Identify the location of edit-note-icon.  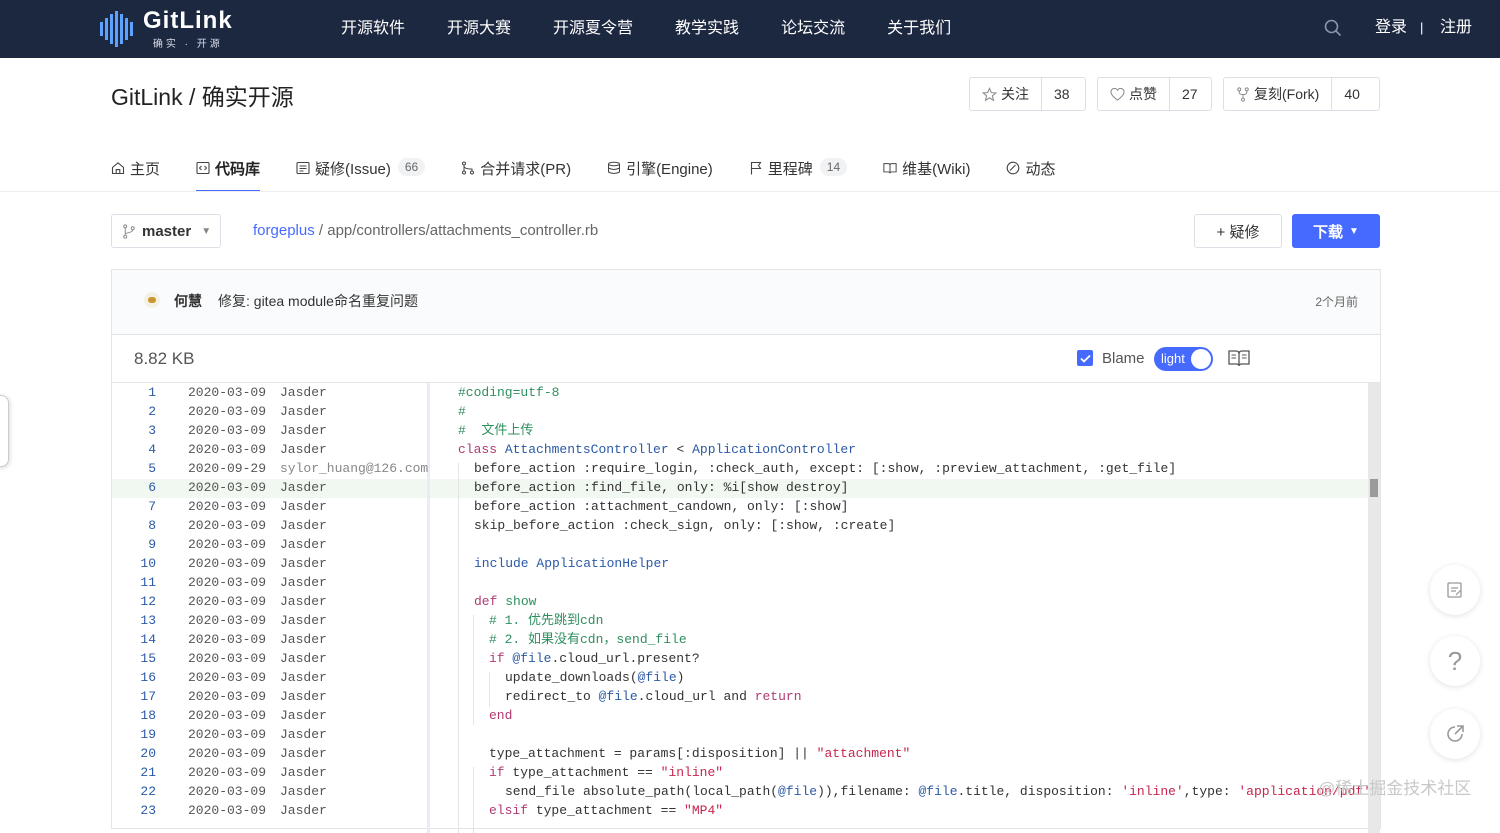
(1454, 590).